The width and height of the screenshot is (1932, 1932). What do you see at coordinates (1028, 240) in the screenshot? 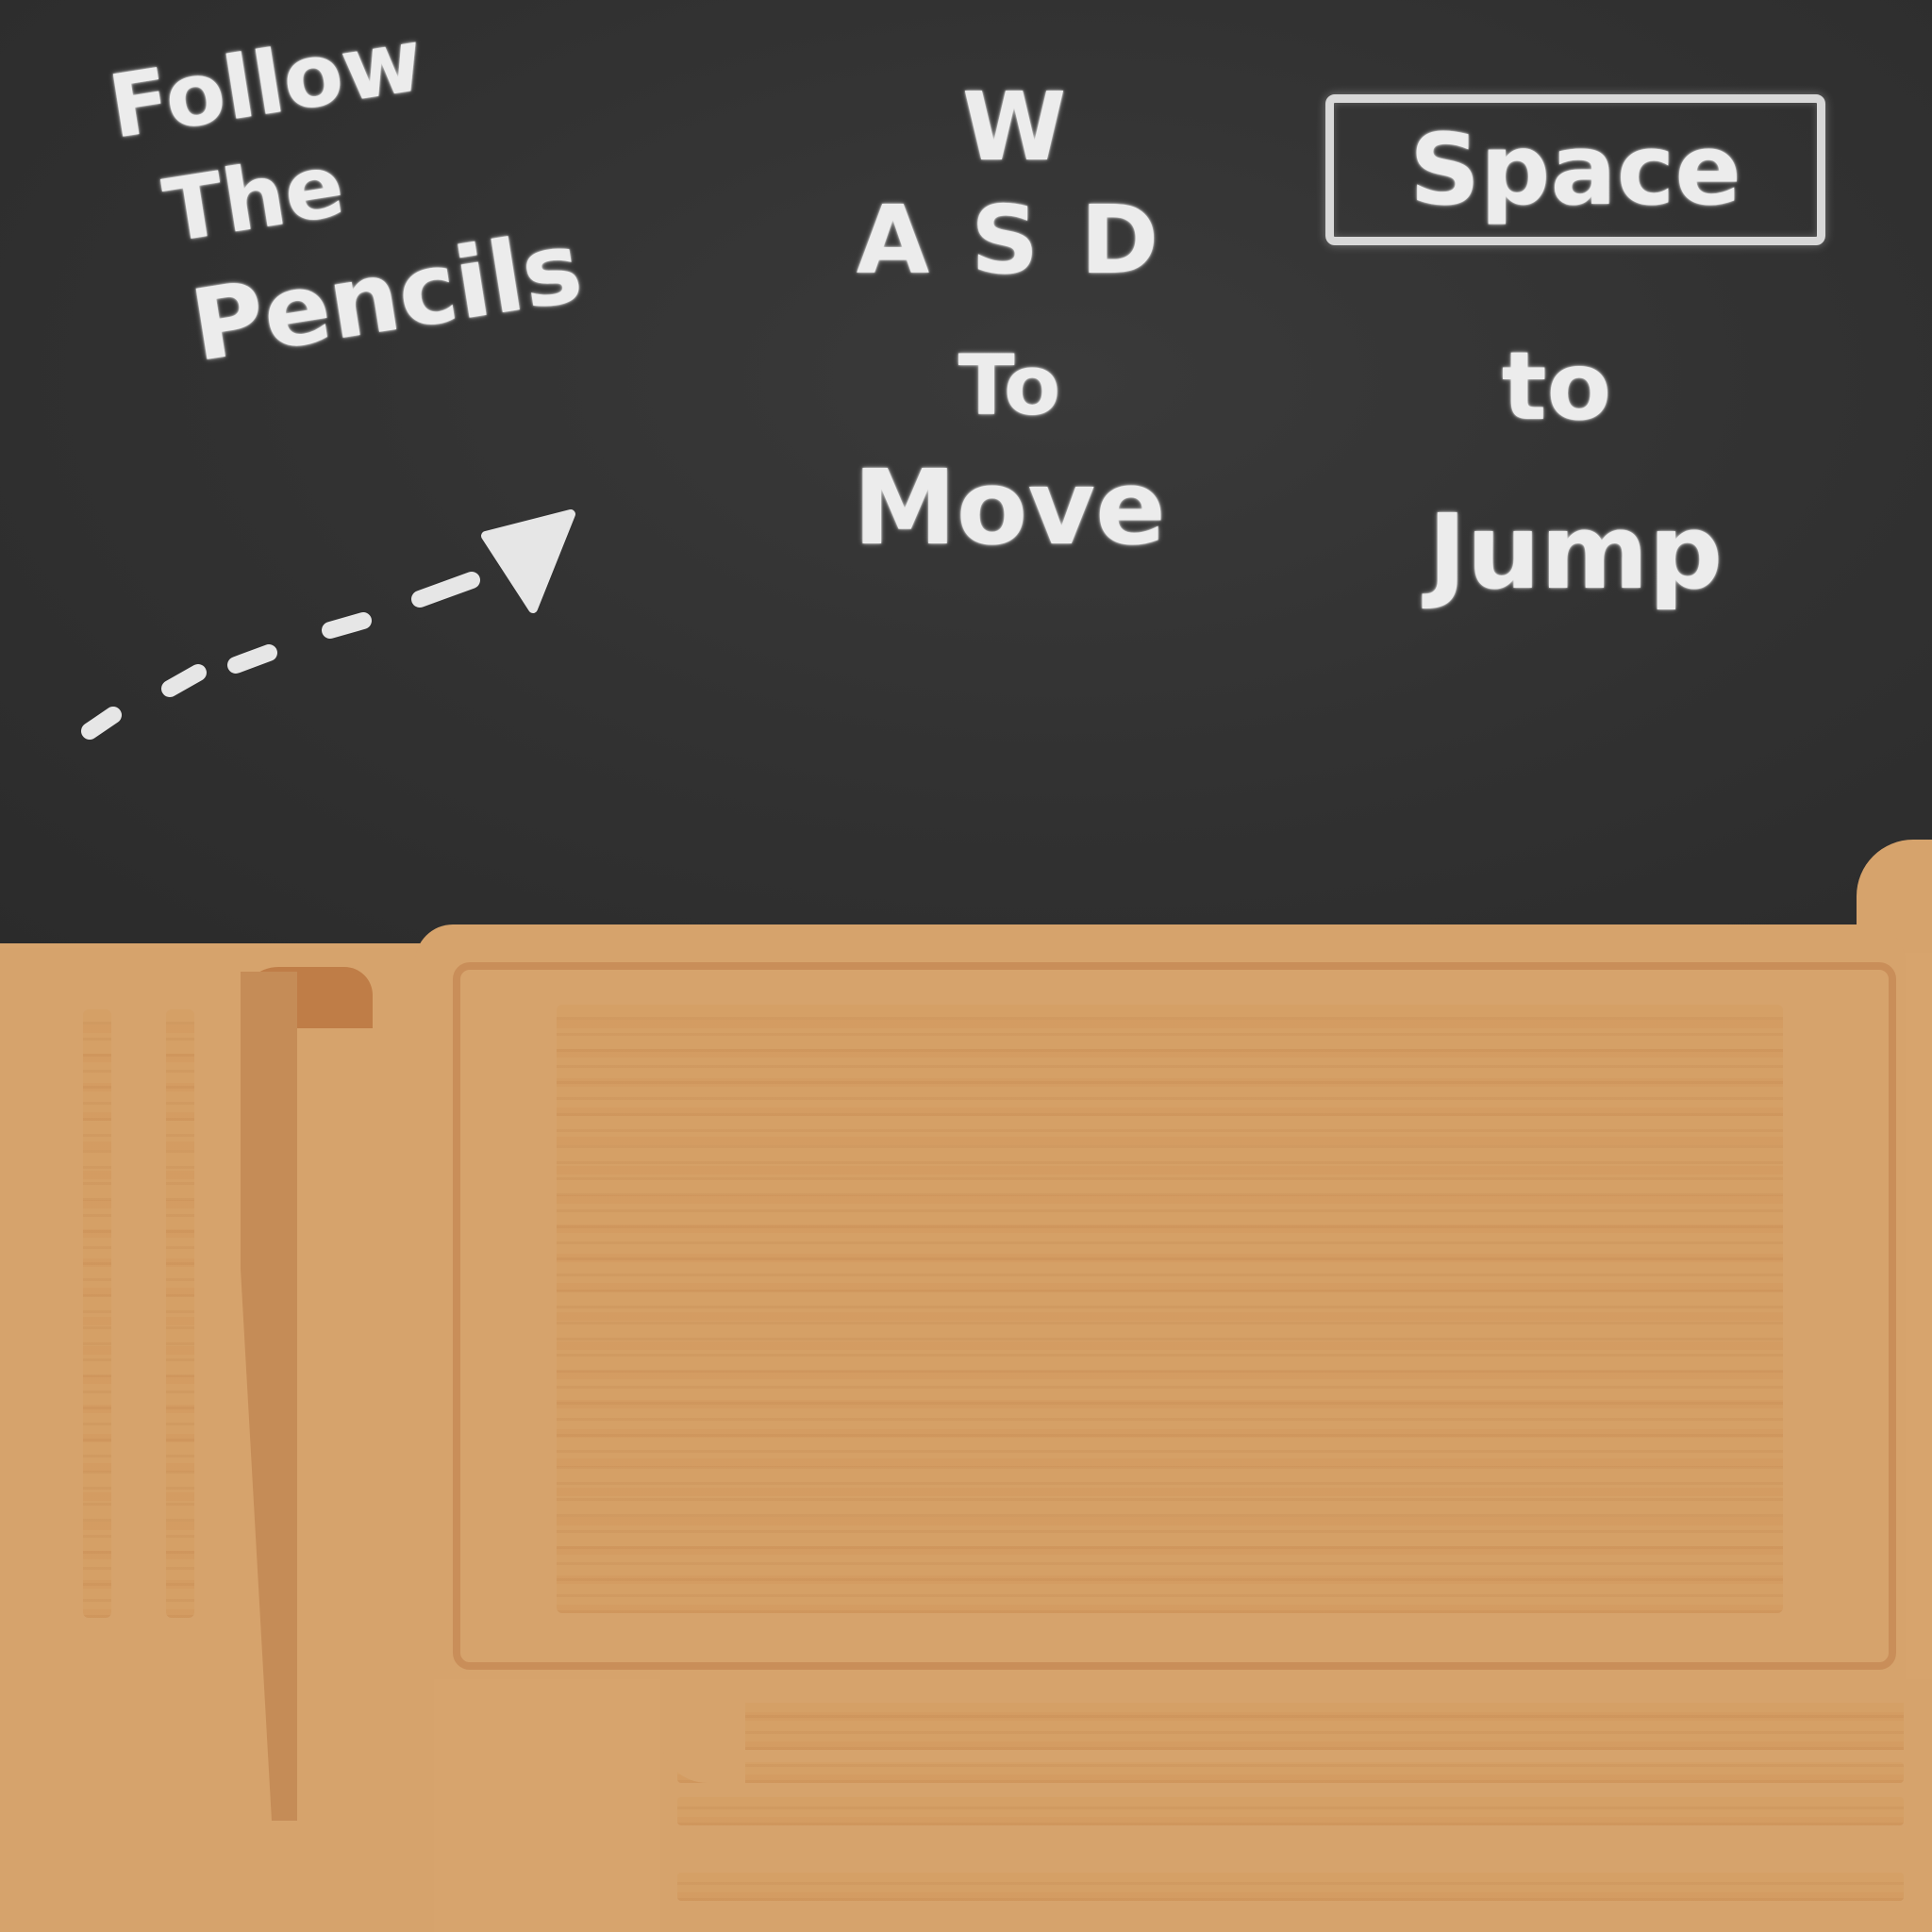
I see `key-asd-label: ASD` at bounding box center [1028, 240].